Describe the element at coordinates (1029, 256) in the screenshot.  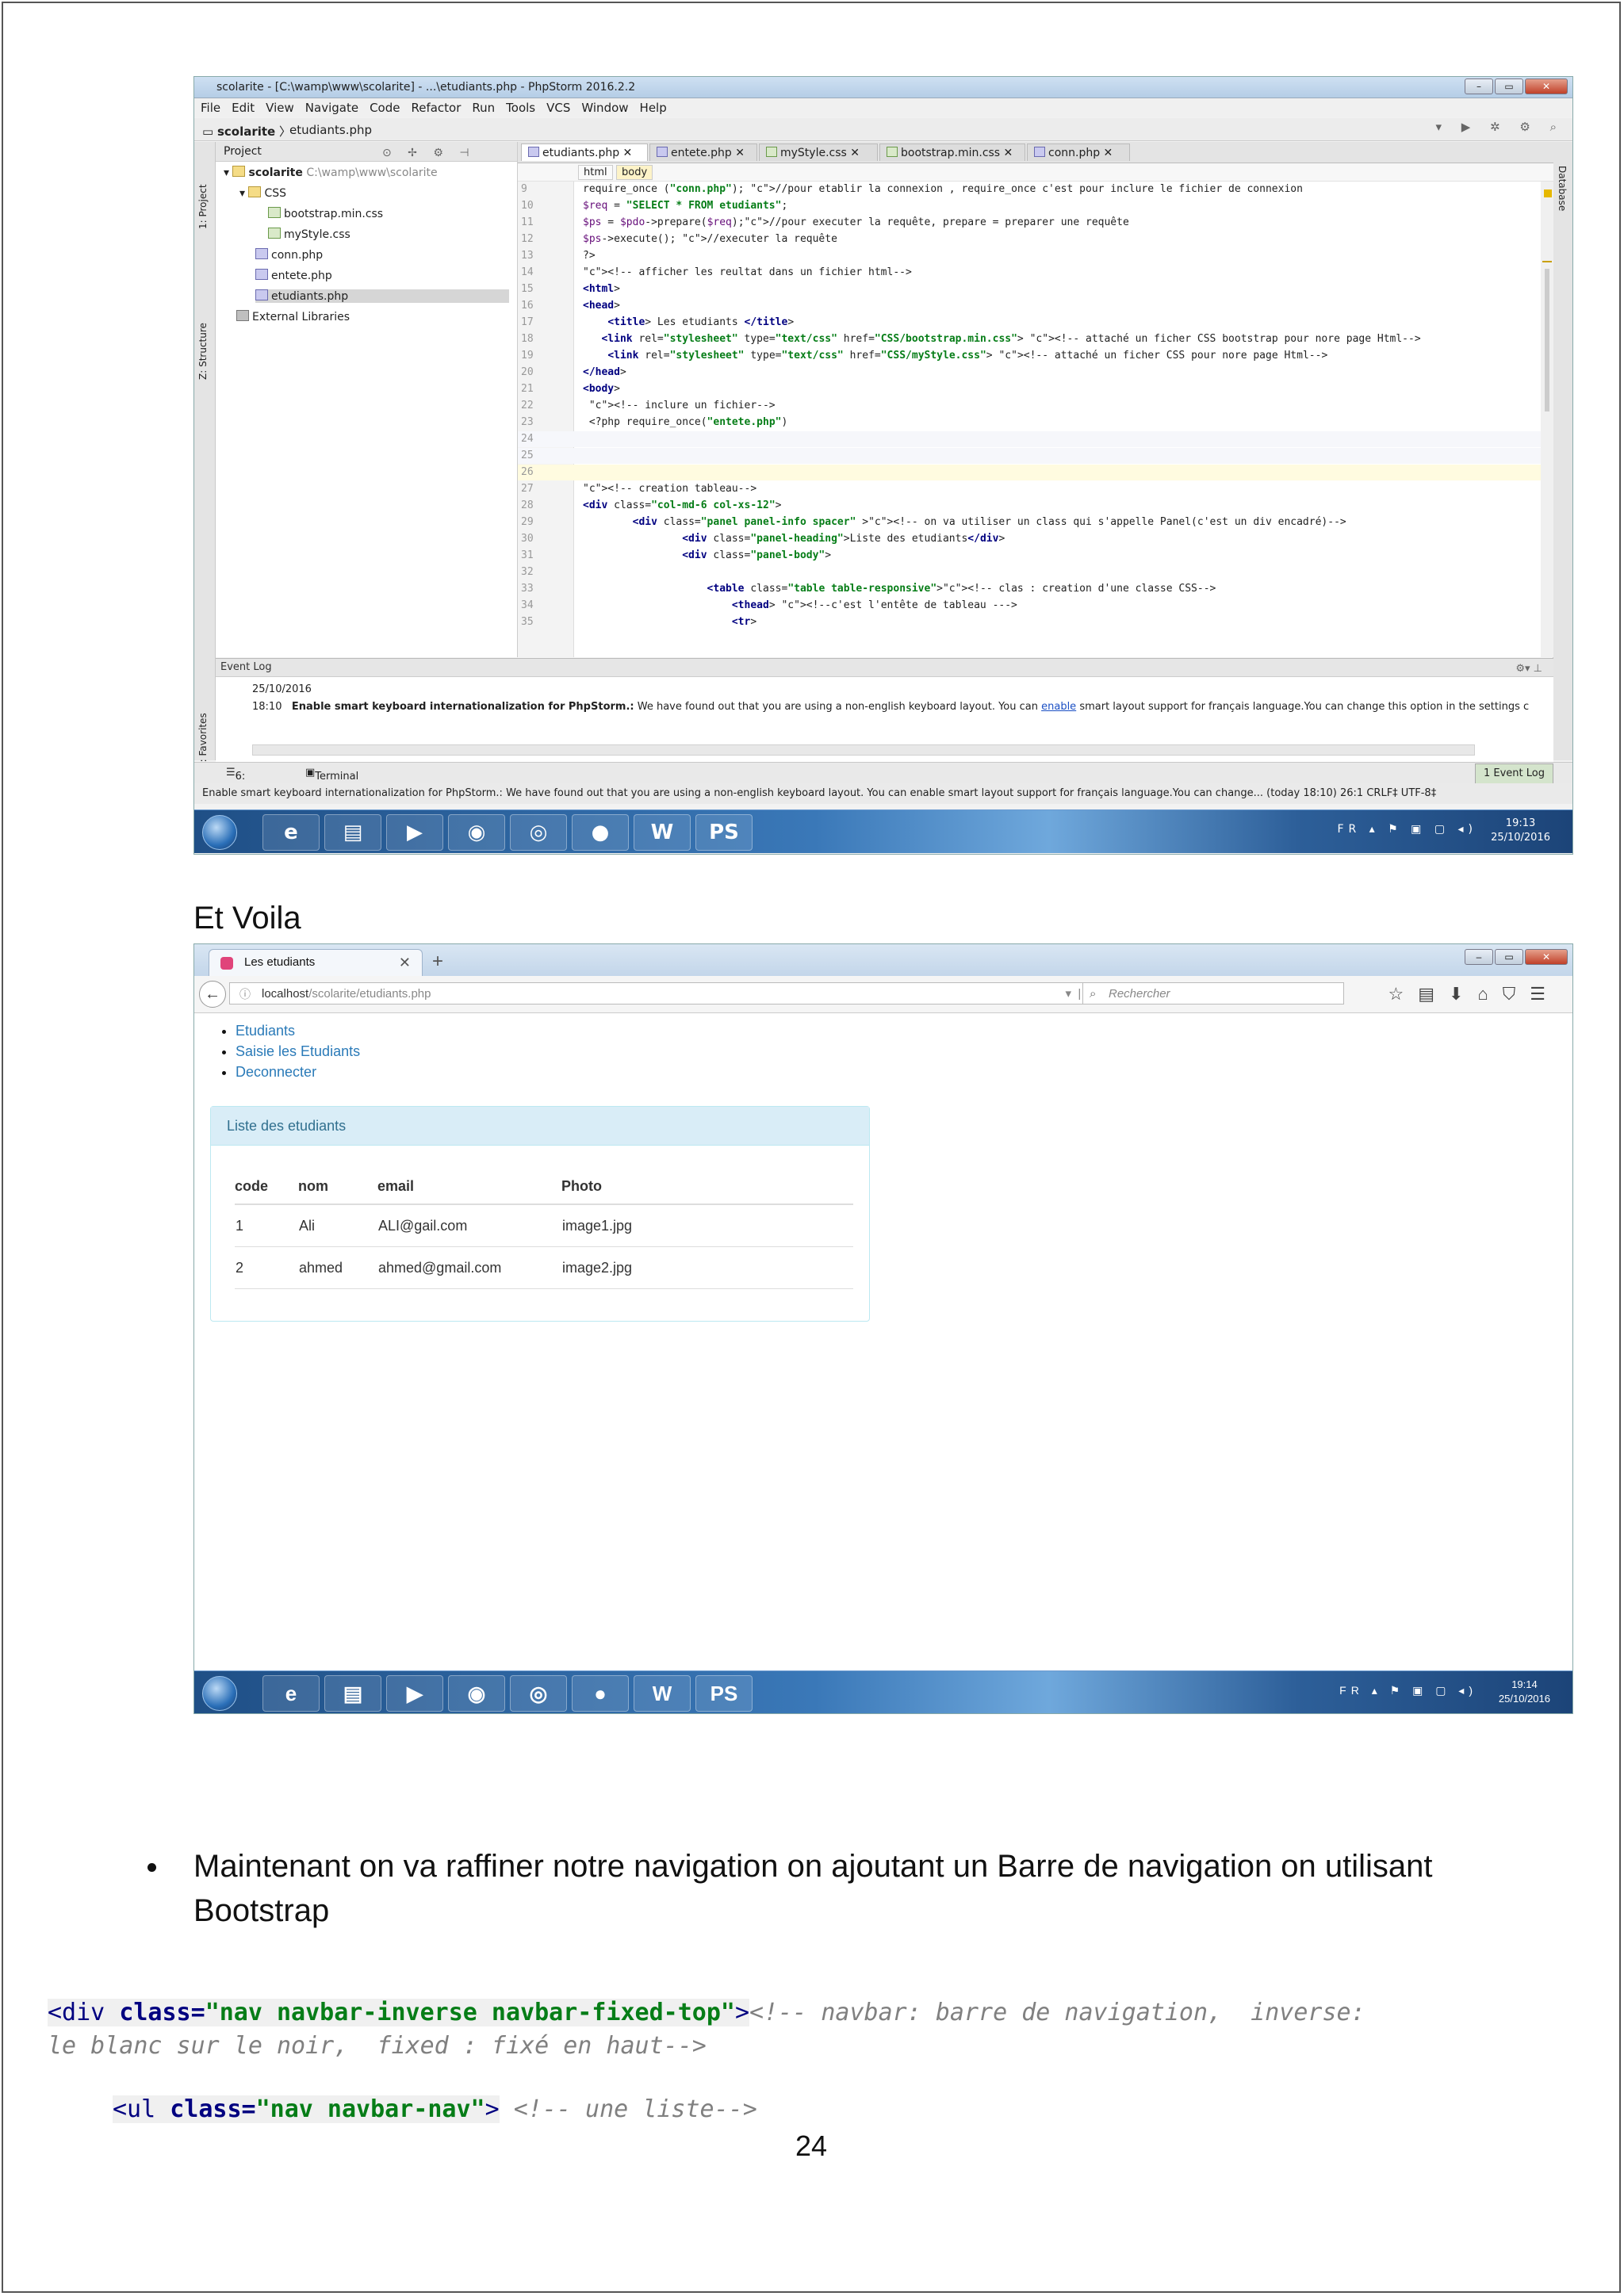
I see `code-line: 13 ?>` at that location.